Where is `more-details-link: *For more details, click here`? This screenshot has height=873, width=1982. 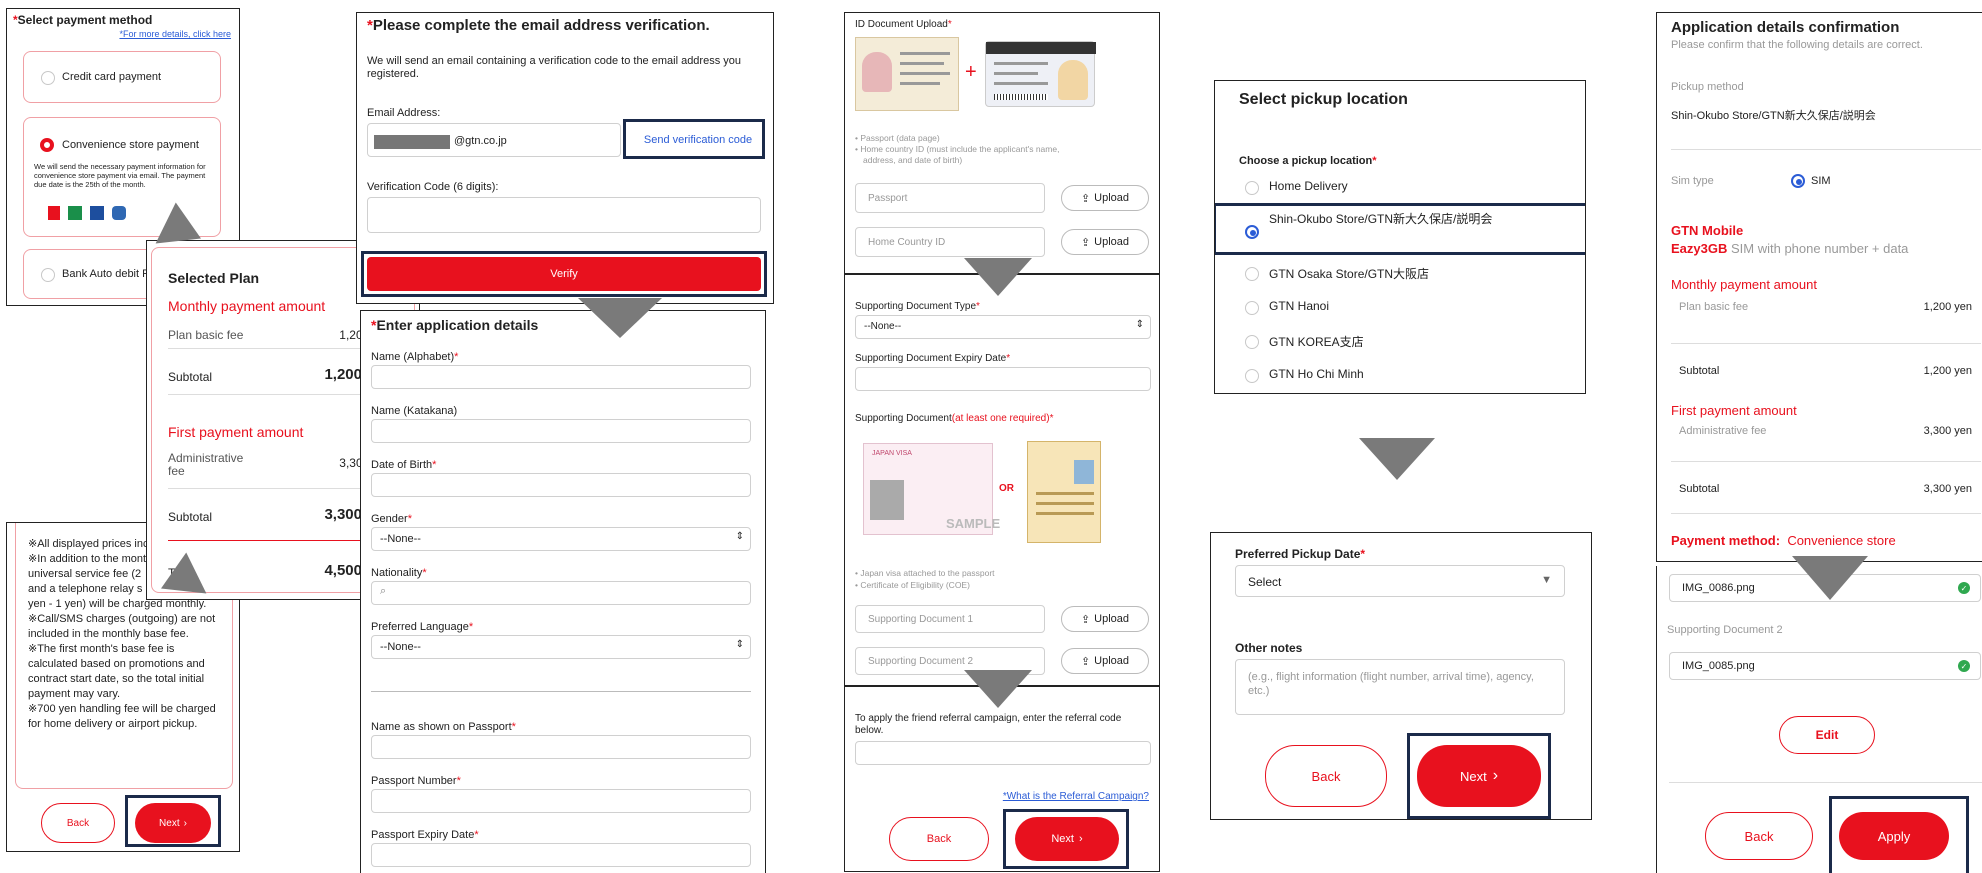 more-details-link: *For more details, click here is located at coordinates (175, 34).